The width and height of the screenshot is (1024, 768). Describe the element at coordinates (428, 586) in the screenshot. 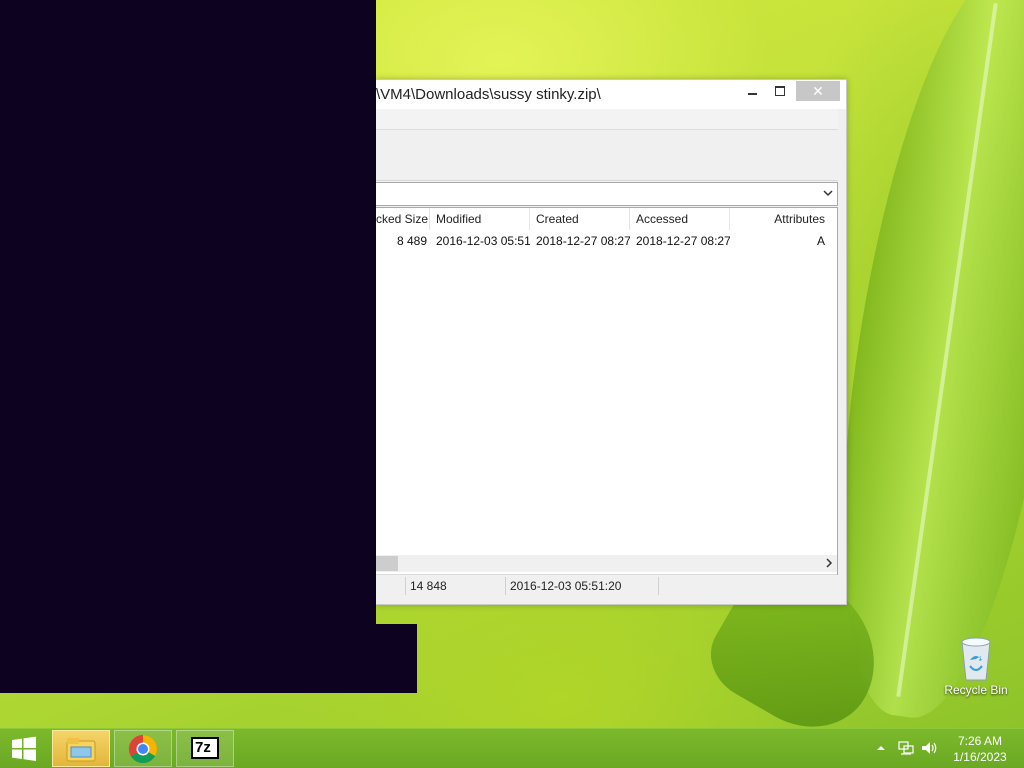

I see `status-size: 14 848` at that location.